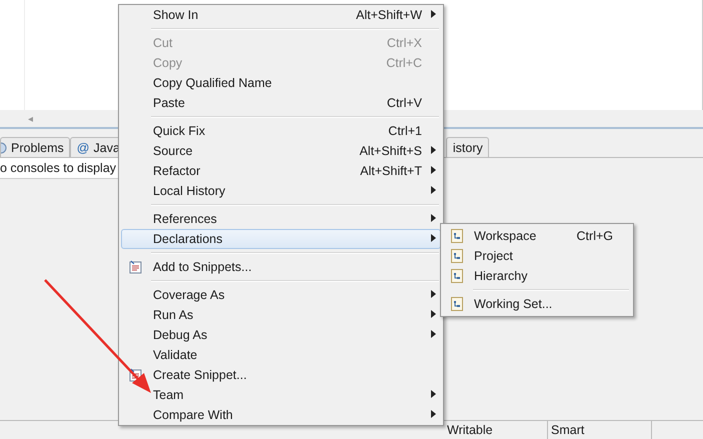  Describe the element at coordinates (281, 415) in the screenshot. I see `menu-item: Compare With` at that location.